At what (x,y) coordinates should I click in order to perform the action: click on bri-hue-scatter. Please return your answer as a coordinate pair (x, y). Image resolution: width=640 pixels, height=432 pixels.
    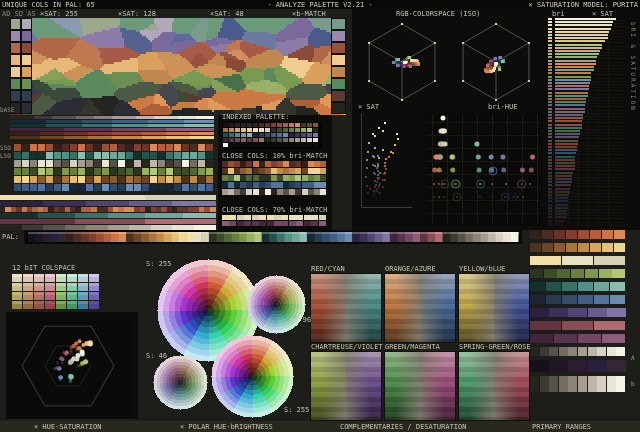
    Looking at the image, I should click on (483, 169).